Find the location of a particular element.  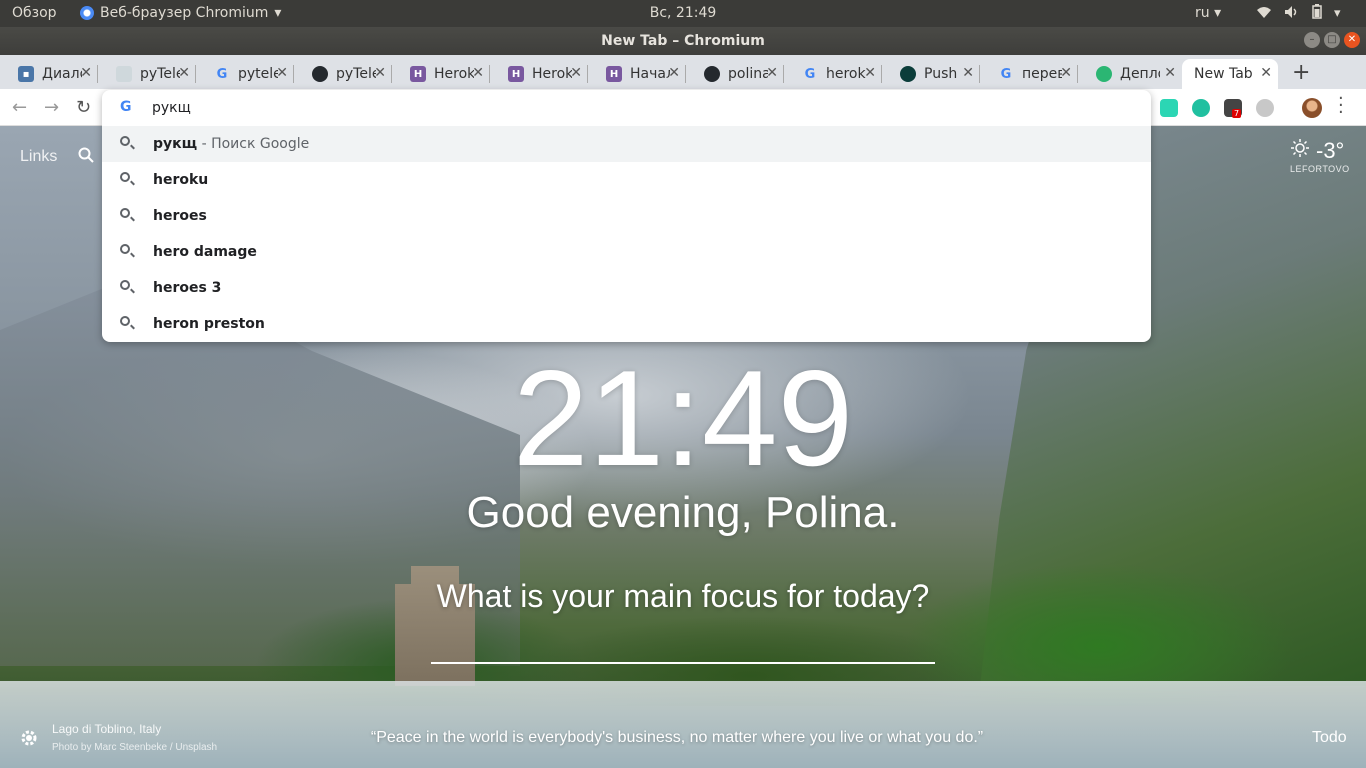

extension-badge-icon: 7 is located at coordinates (1233, 108).